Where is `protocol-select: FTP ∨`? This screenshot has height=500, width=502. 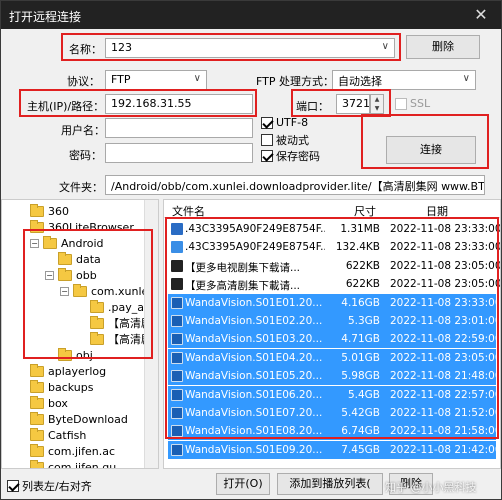 protocol-select: FTP ∨ is located at coordinates (156, 80).